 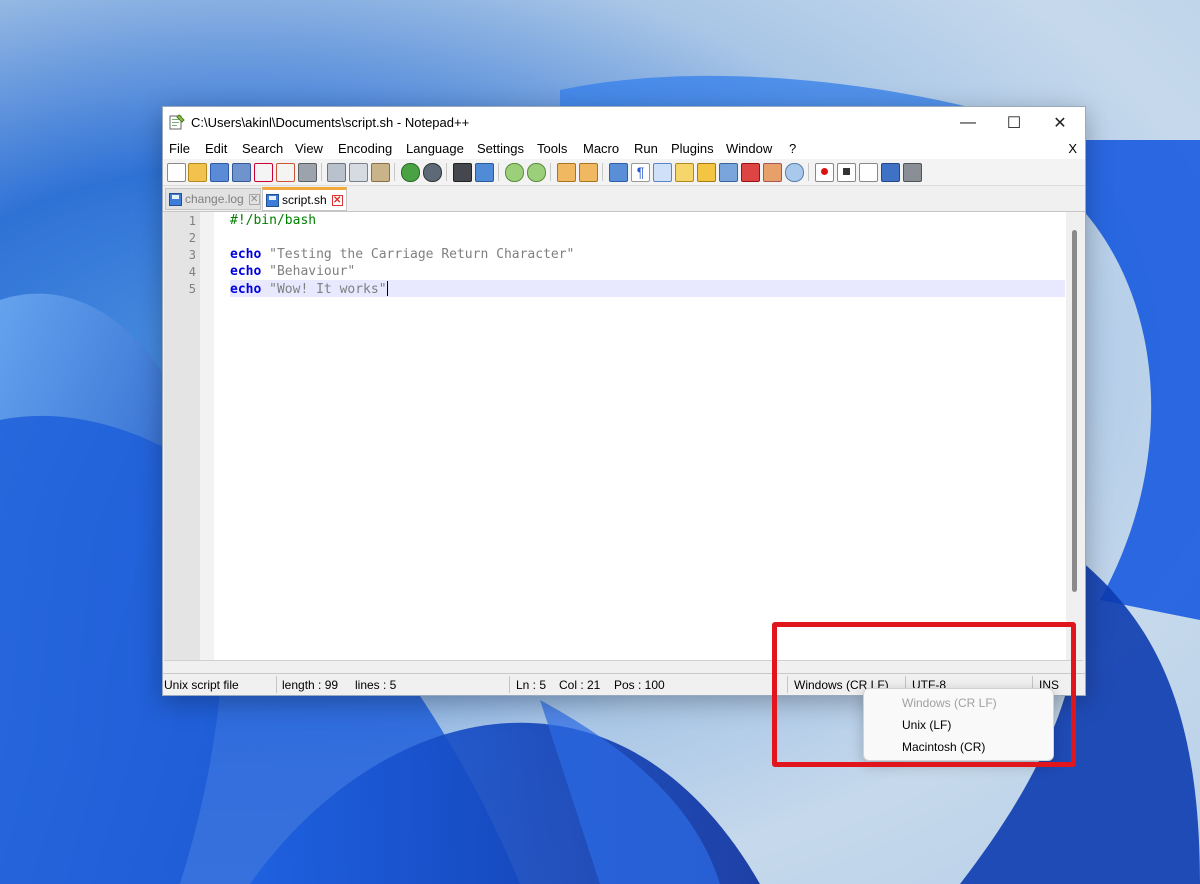 What do you see at coordinates (580, 685) in the screenshot?
I see `status-column: Col : 21` at bounding box center [580, 685].